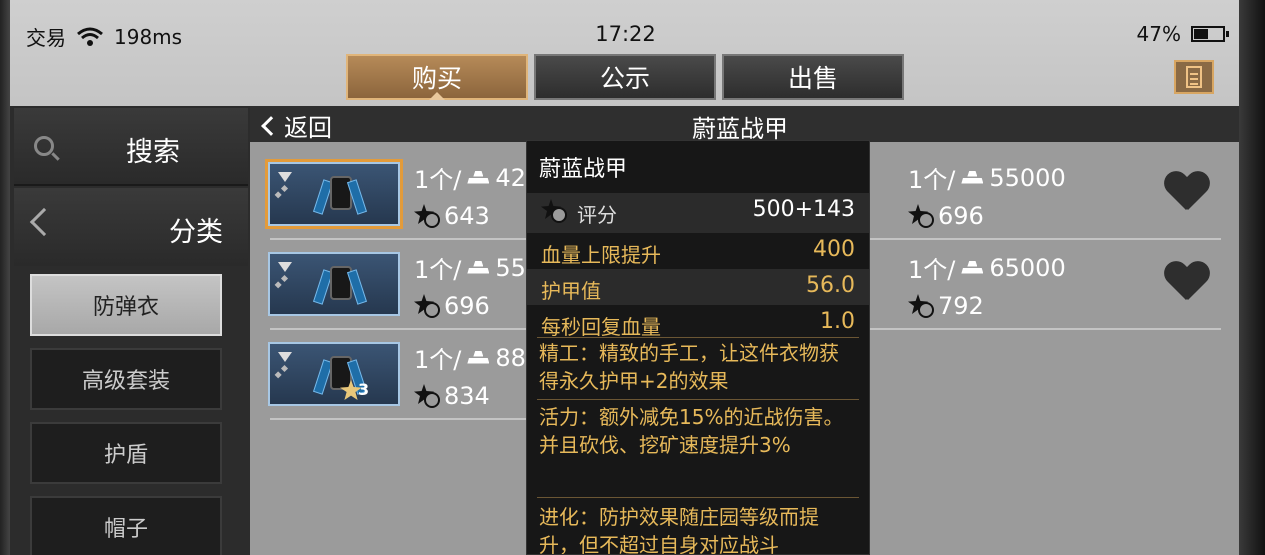  Describe the element at coordinates (830, 285) in the screenshot. I see `stat-value: 56.0` at that location.